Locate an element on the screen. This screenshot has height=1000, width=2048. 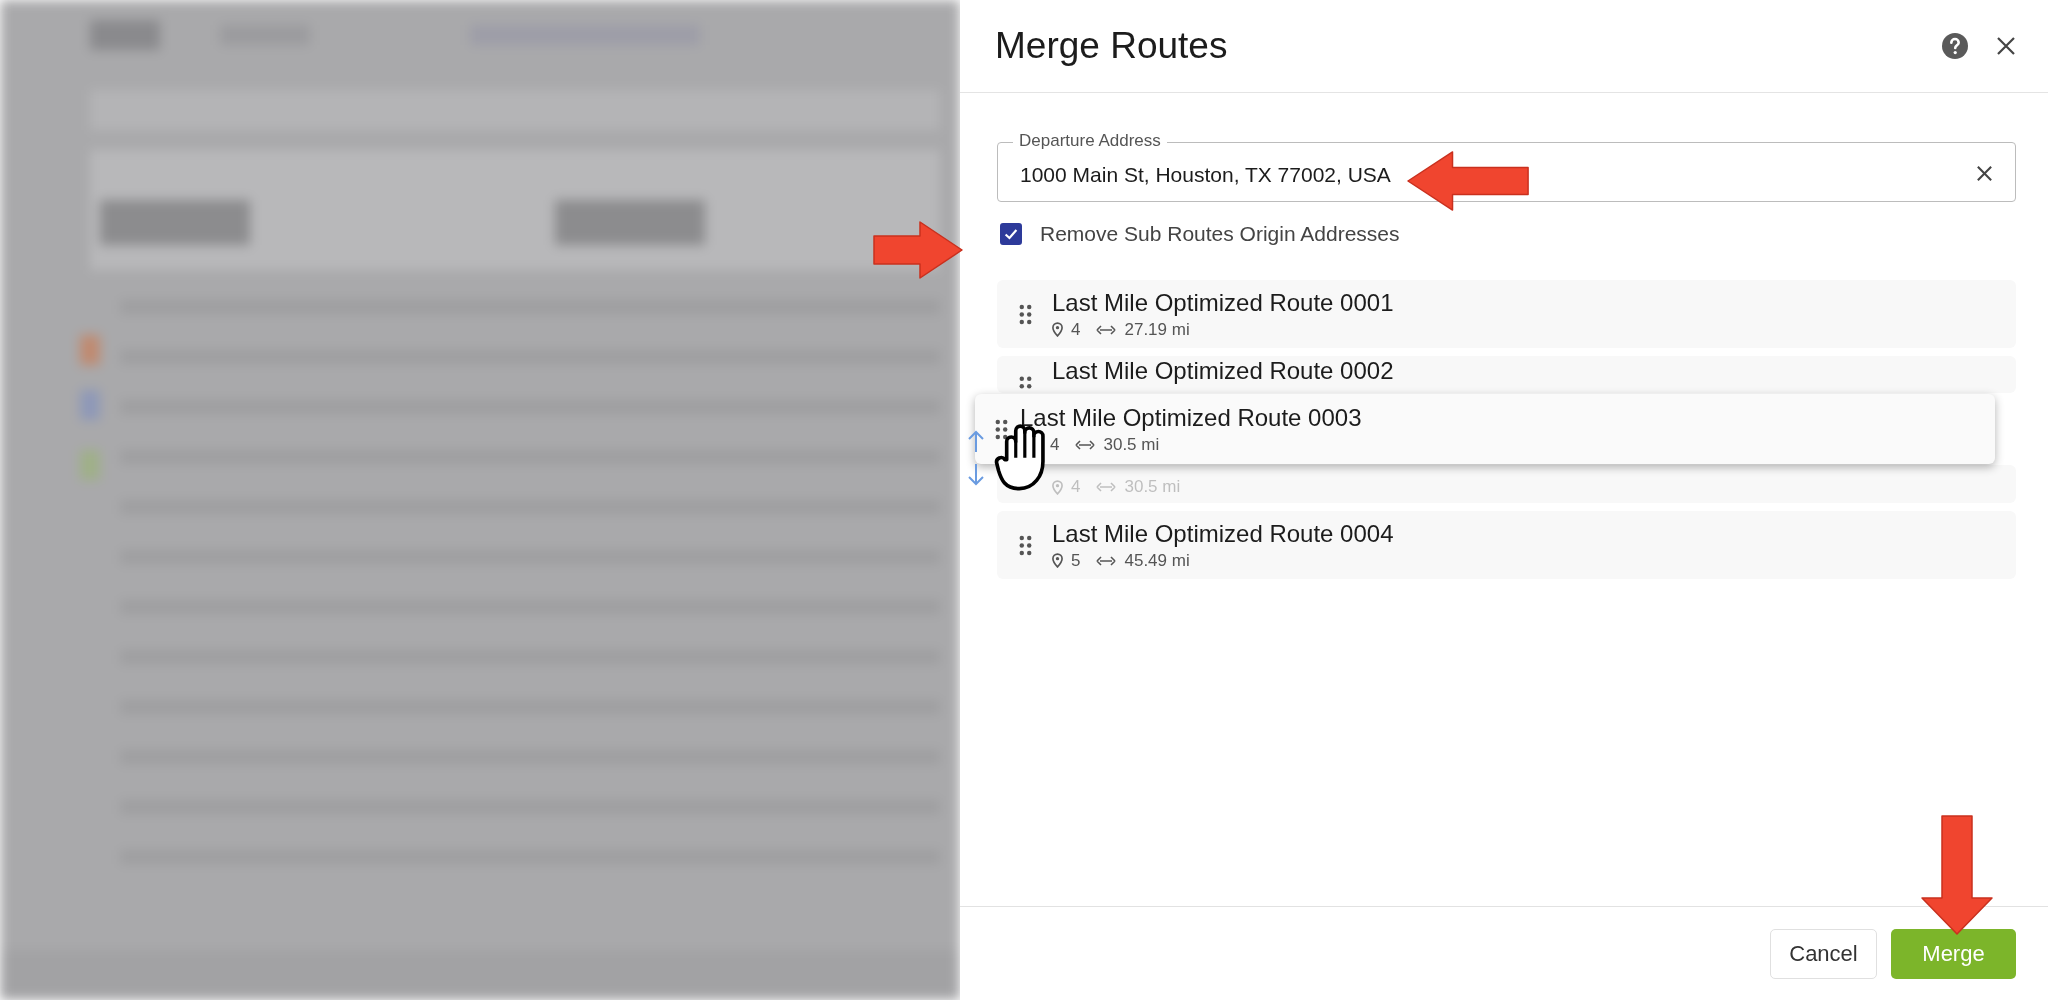
field-label: Departure Address is located at coordinates (1090, 141).